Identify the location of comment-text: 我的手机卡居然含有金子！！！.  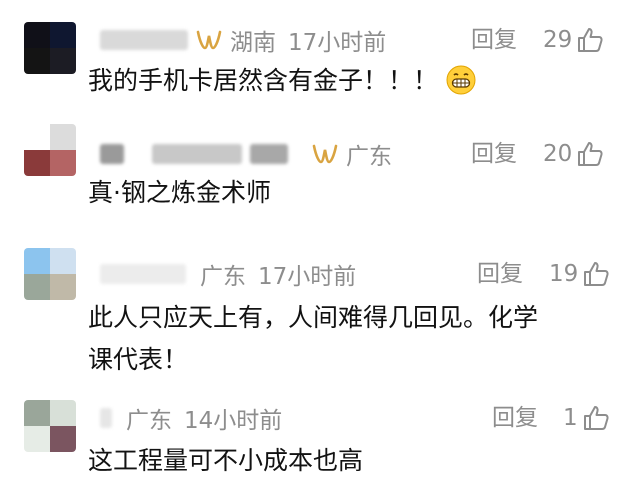
(348, 81).